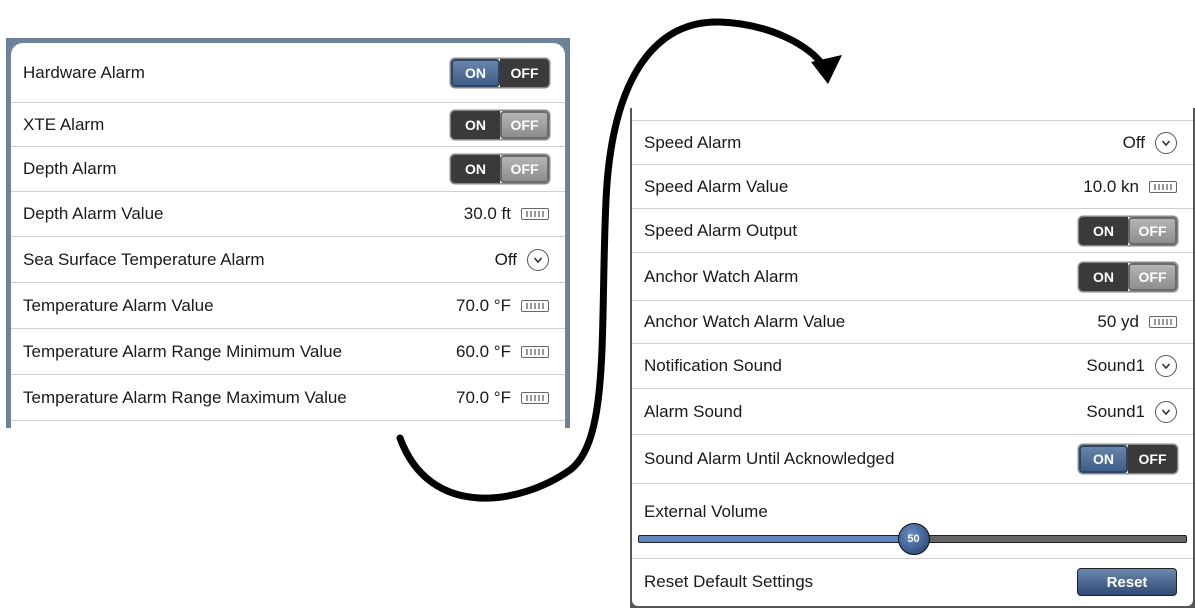 The image size is (1195, 608). I want to click on row-control: 10.0 kn, so click(1138, 187).